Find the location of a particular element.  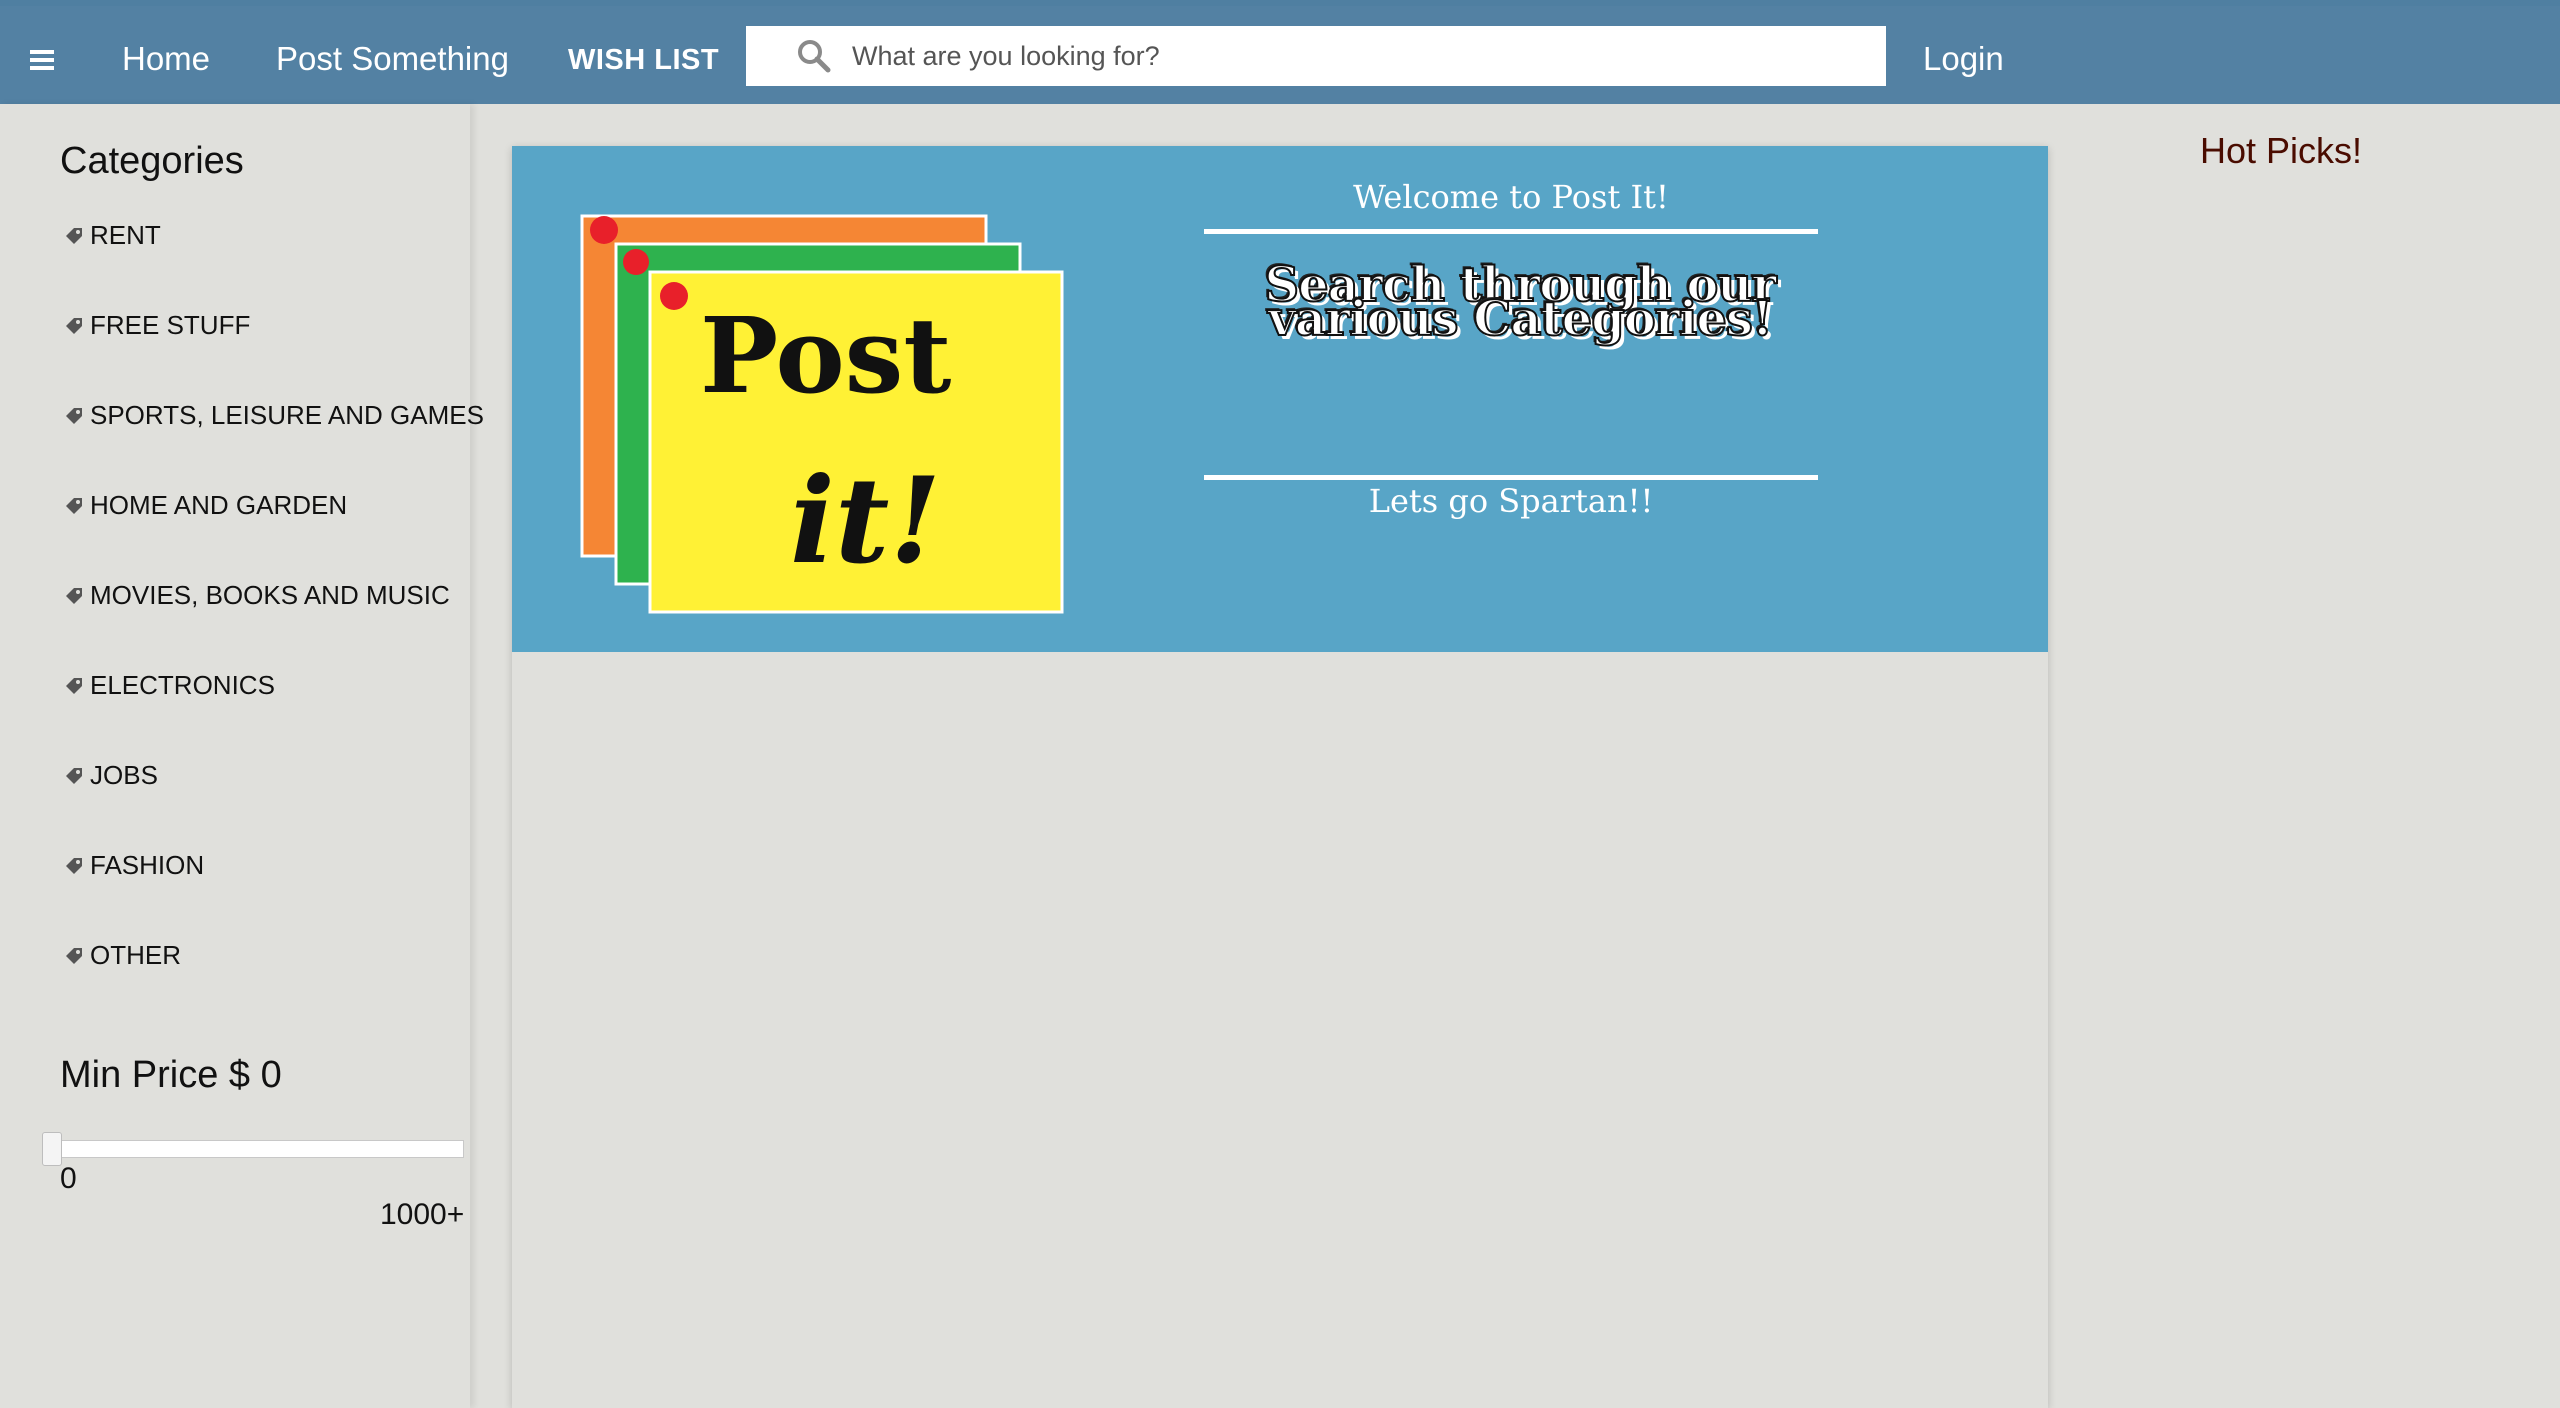

nav-wishlist-link: WISH LIST is located at coordinates (643, 60).